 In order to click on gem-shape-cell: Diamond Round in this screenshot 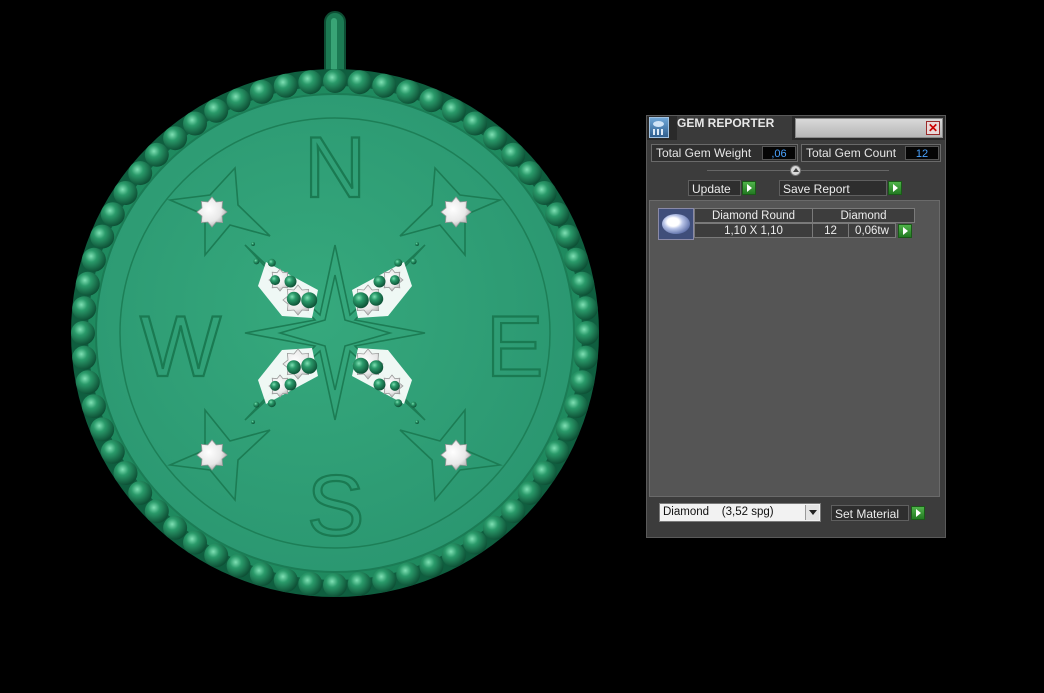, I will do `click(753, 215)`.